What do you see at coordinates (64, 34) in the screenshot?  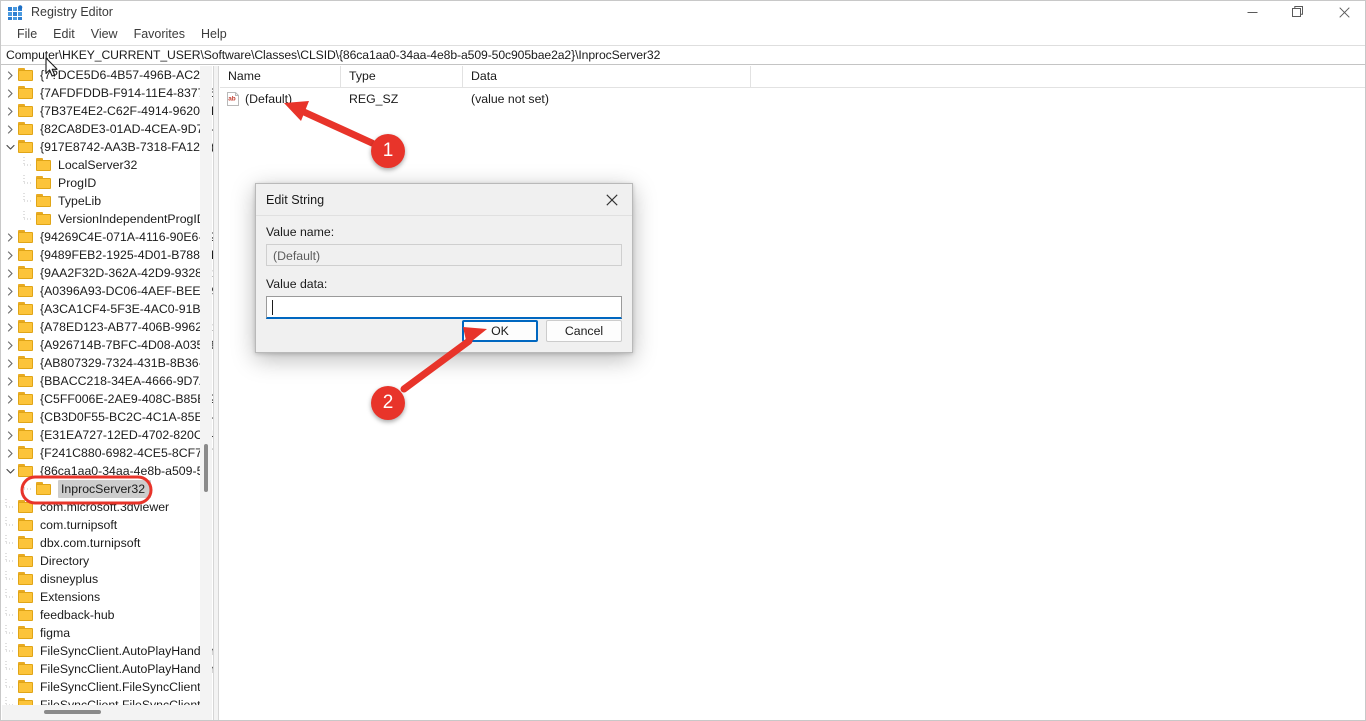 I see `menu-item-edit: Edit` at bounding box center [64, 34].